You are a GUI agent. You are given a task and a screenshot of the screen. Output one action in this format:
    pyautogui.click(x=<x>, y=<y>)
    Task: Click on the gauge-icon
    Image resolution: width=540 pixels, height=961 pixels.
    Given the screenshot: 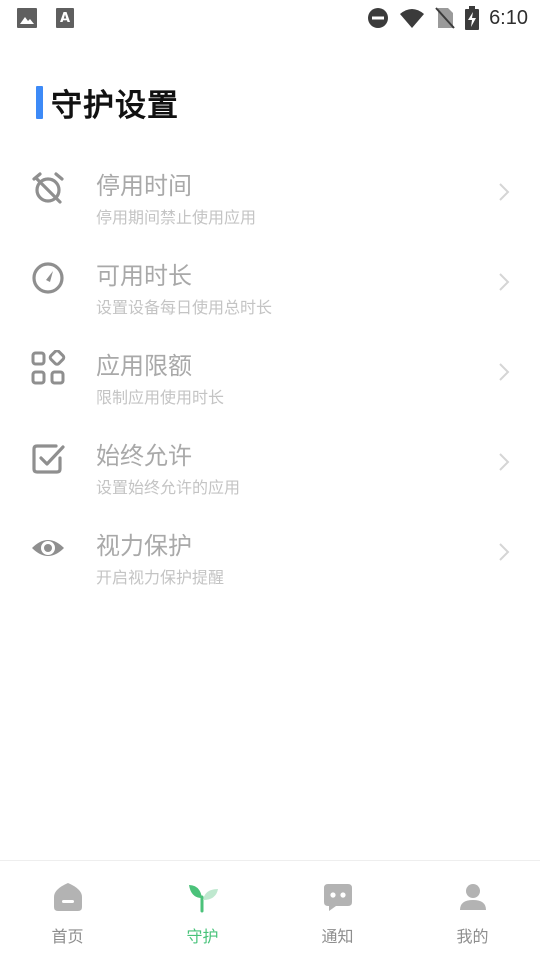 What is the action you would take?
    pyautogui.click(x=48, y=278)
    